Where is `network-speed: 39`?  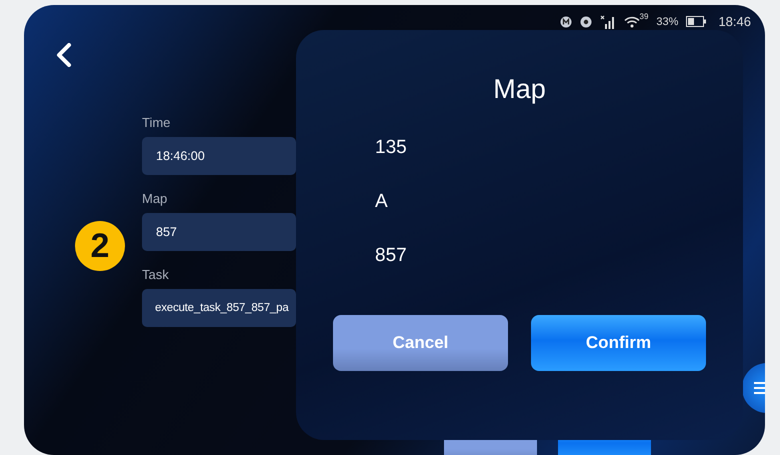
network-speed: 39 is located at coordinates (644, 16).